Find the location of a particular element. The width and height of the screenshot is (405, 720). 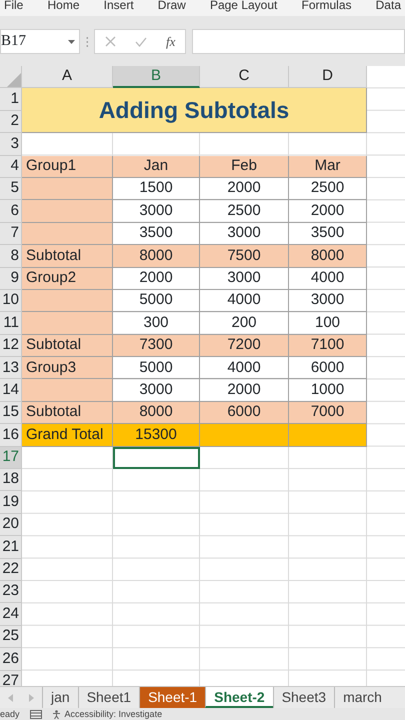

row-header: 19 is located at coordinates (11, 502).